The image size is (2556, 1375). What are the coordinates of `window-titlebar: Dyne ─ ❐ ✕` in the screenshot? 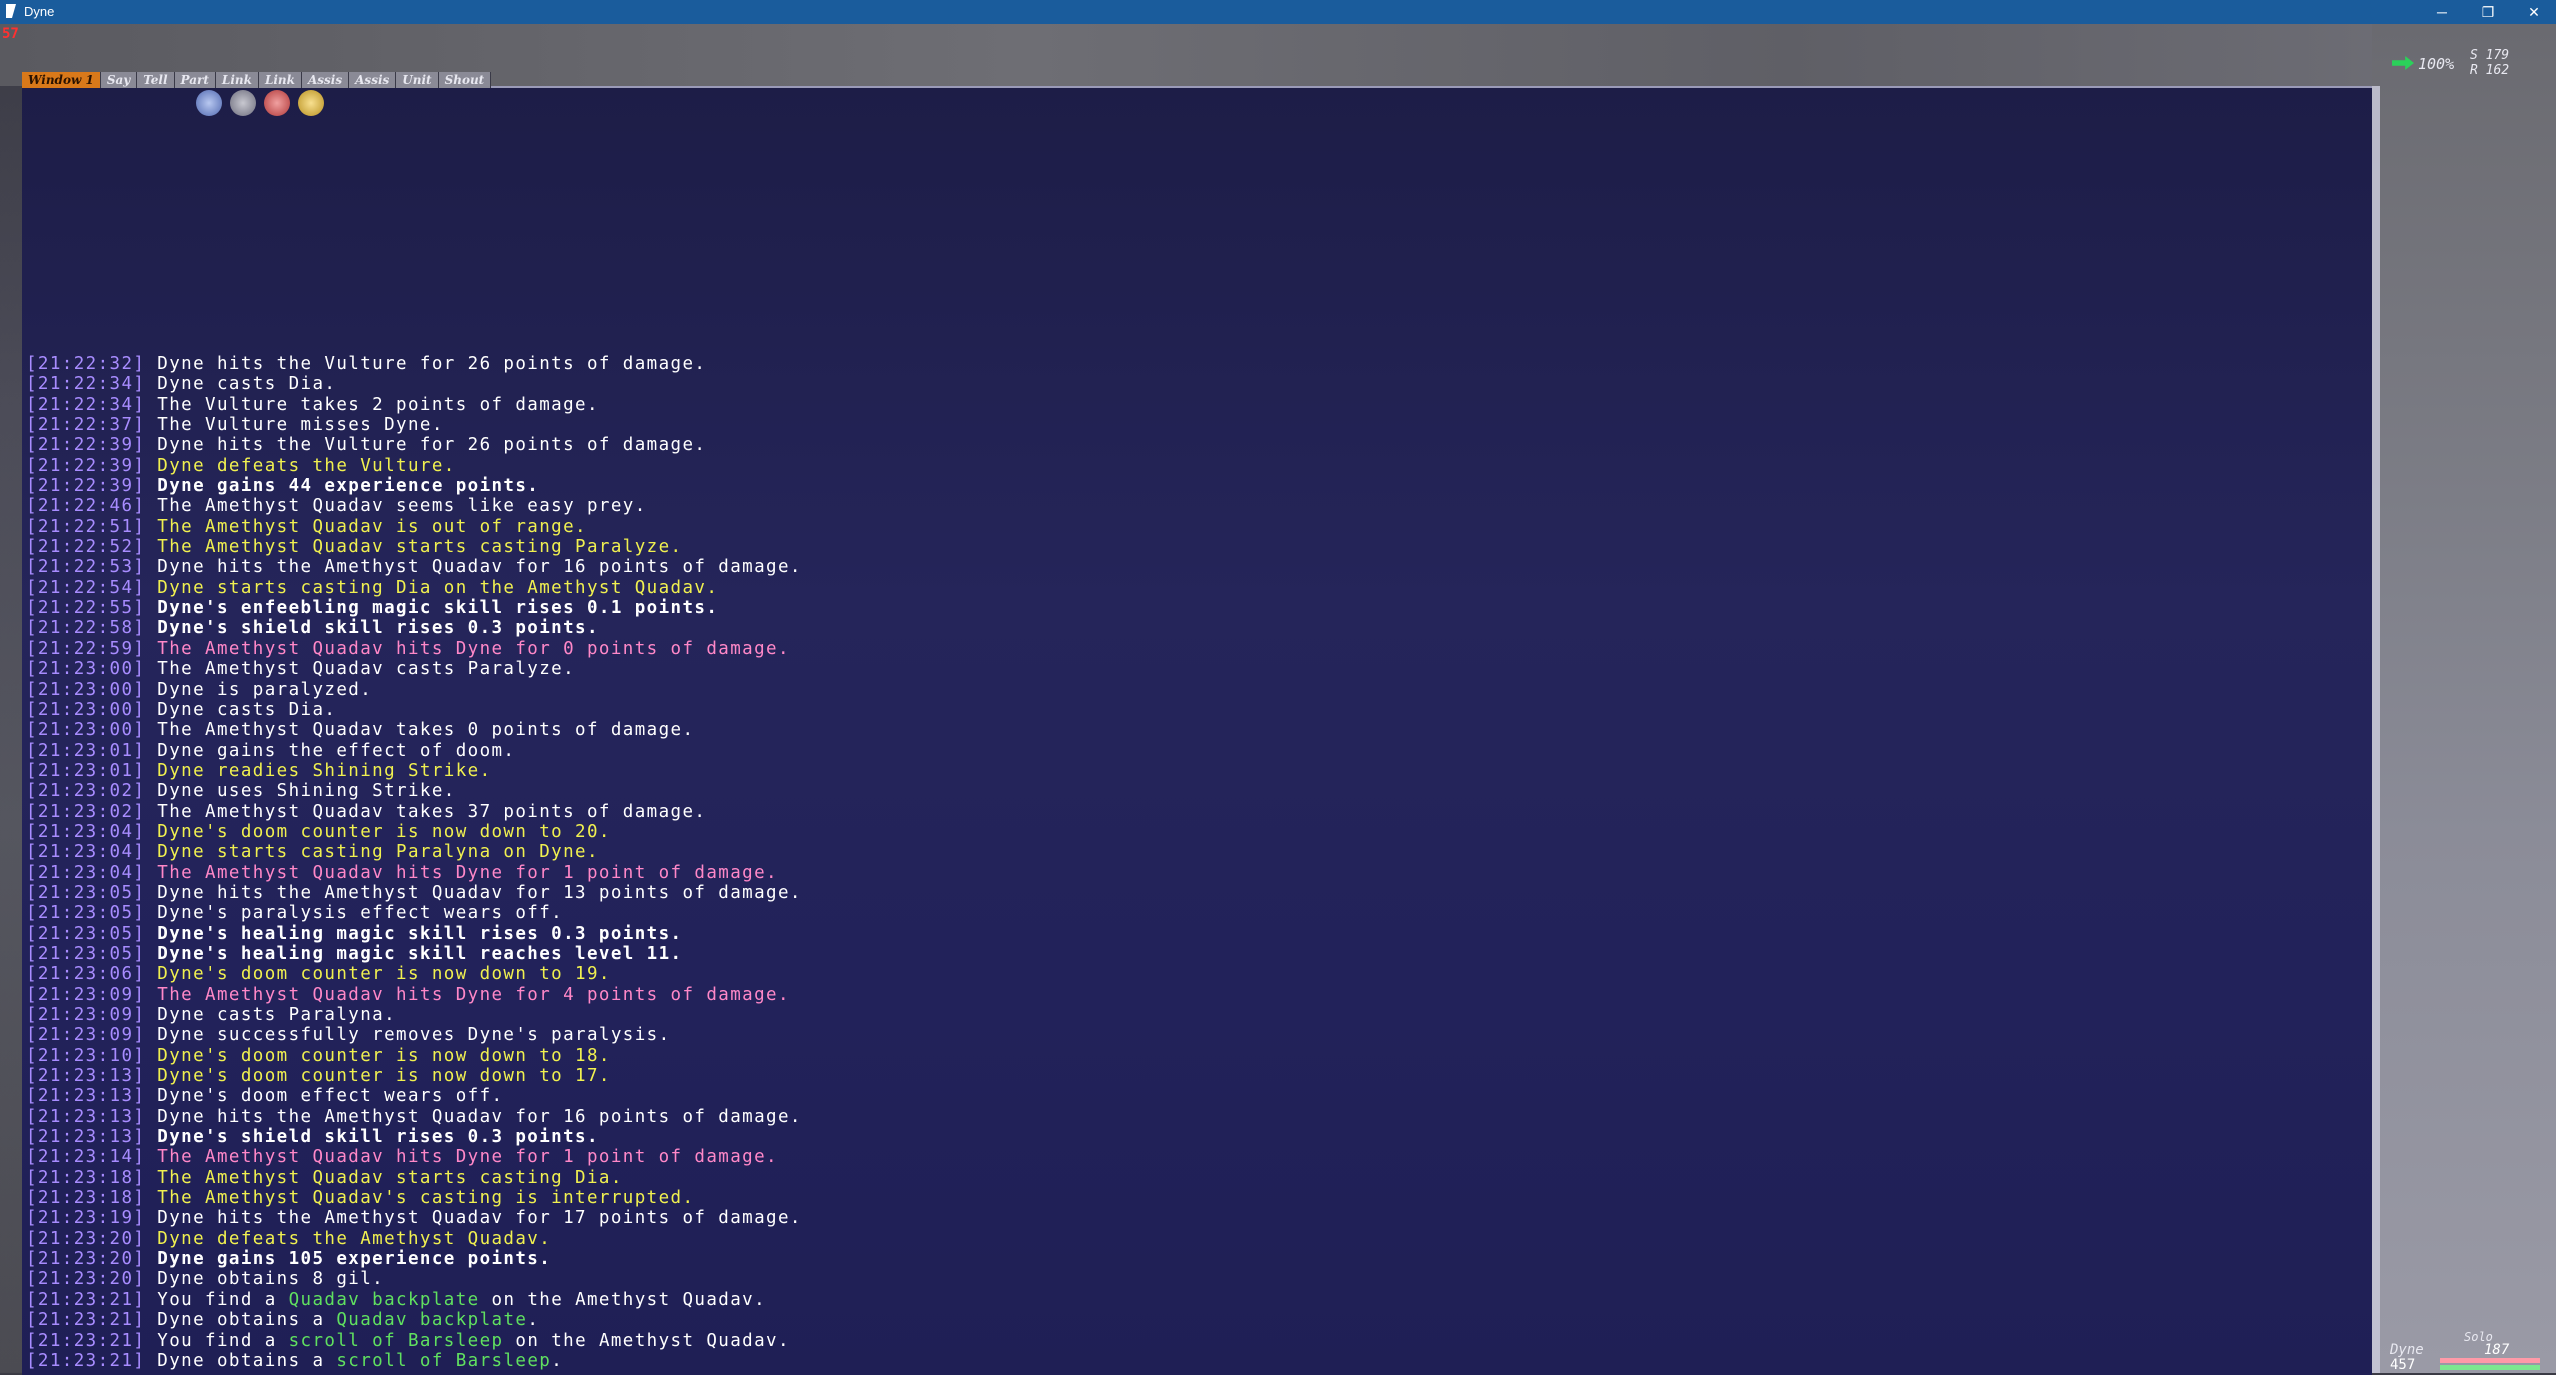 It's located at (1278, 12).